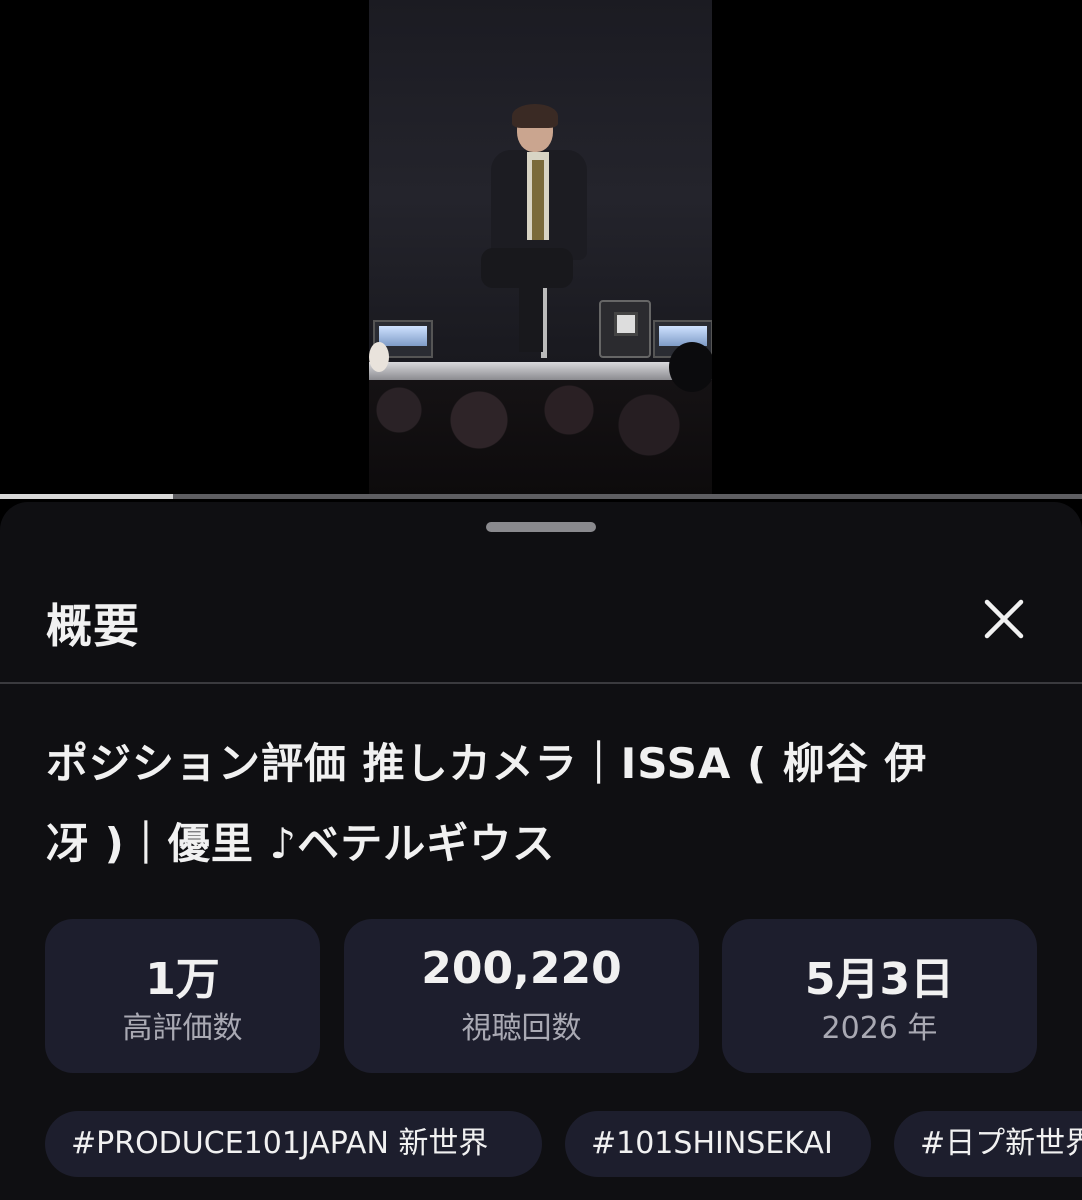 The height and width of the screenshot is (1200, 1082). Describe the element at coordinates (182, 1028) in the screenshot. I see `likes-label: 高評価数` at that location.